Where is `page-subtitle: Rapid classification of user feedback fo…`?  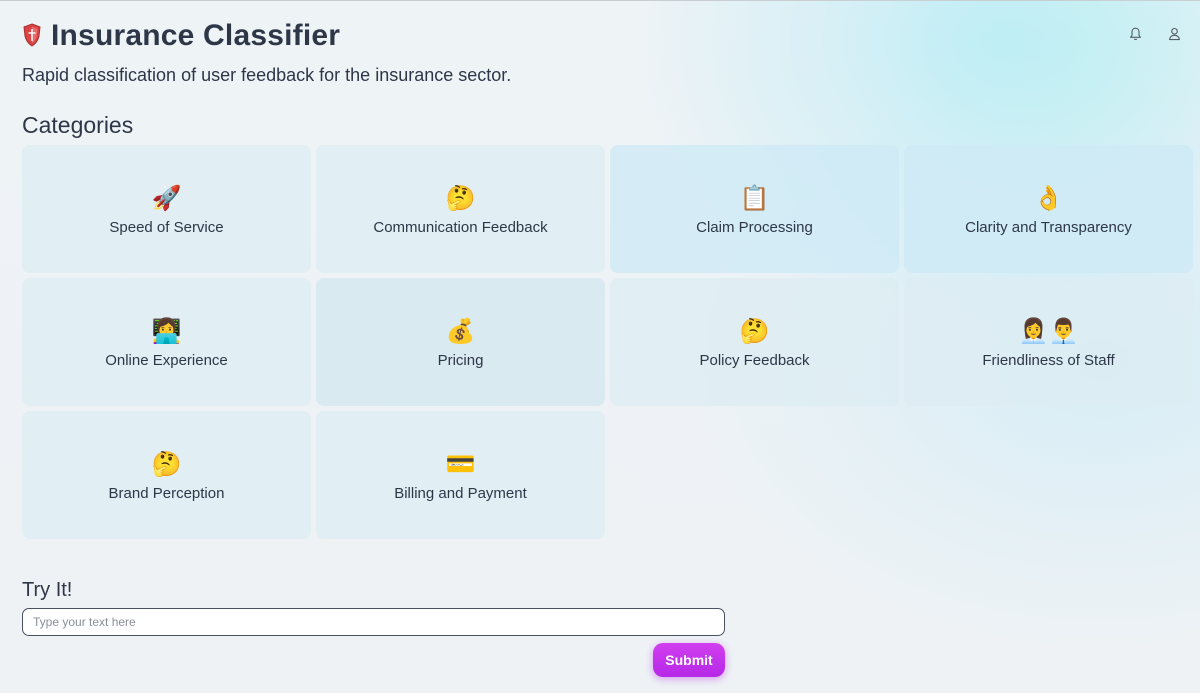 page-subtitle: Rapid classification of user feedback fo… is located at coordinates (267, 75).